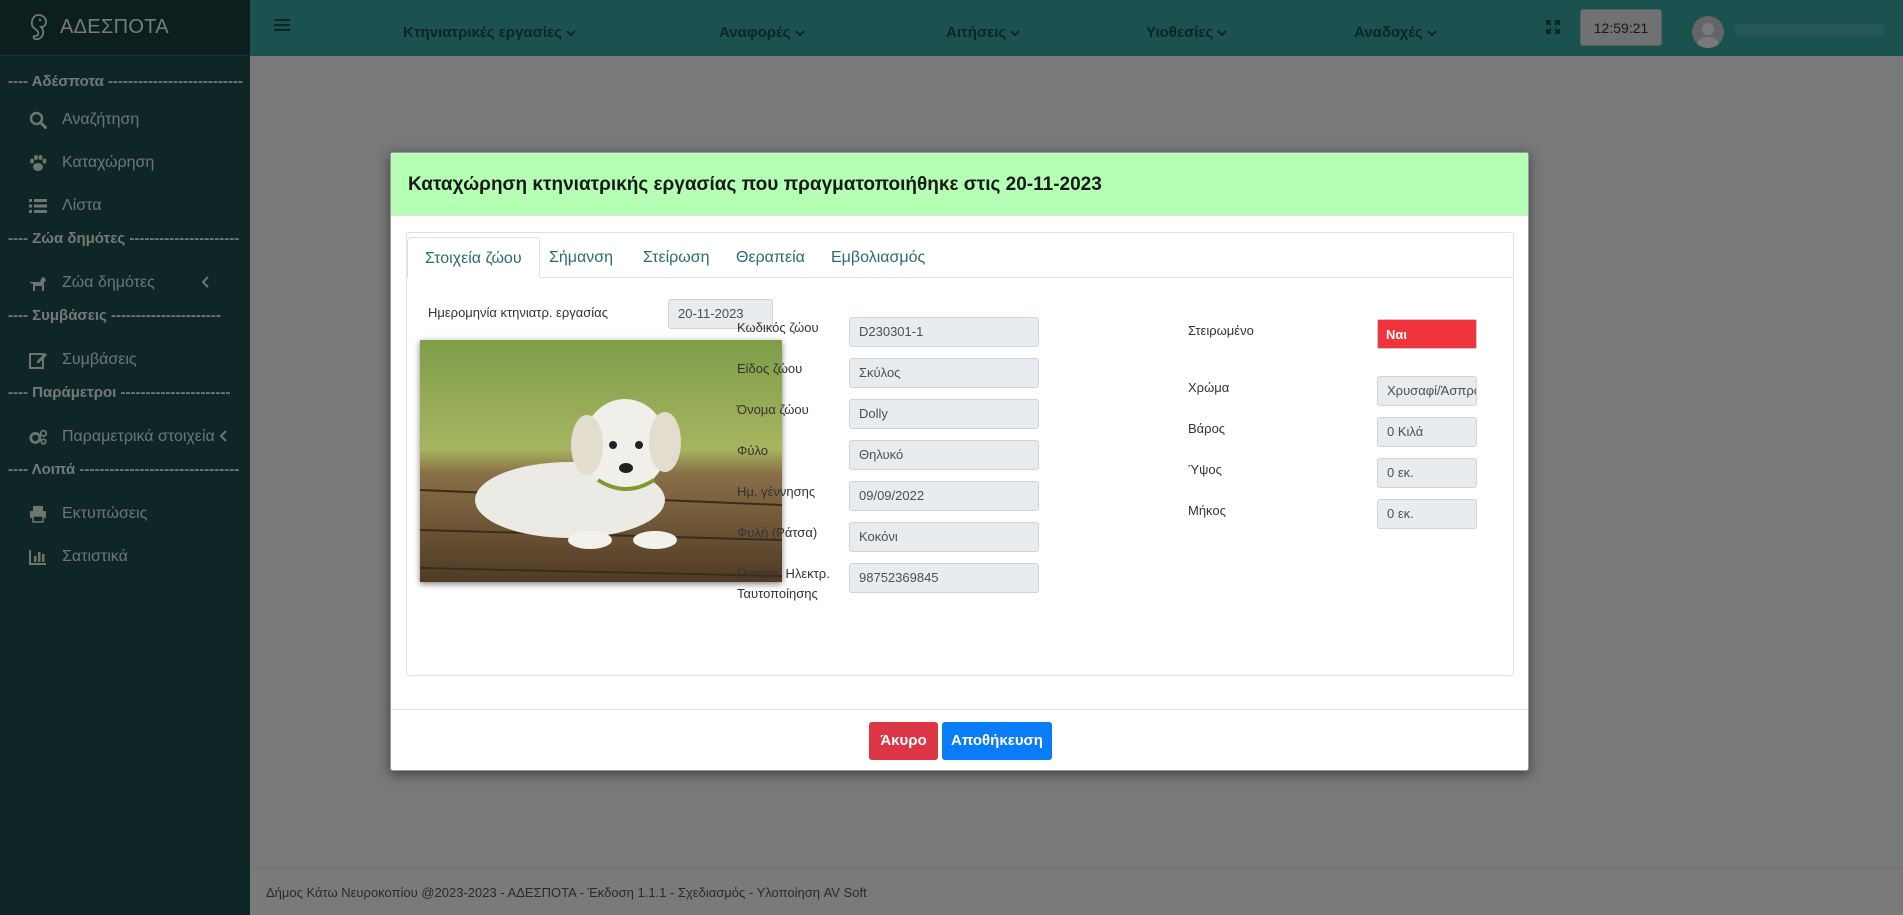 The image size is (1903, 915). Describe the element at coordinates (997, 741) in the screenshot. I see `save-button: Αποθήκευση` at that location.